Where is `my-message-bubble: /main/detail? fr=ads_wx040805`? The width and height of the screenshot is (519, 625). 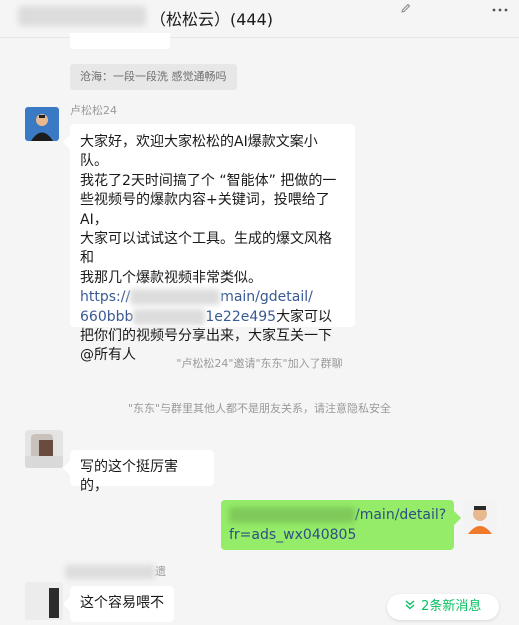 my-message-bubble: /main/detail? fr=ads_wx040805 is located at coordinates (337, 525).